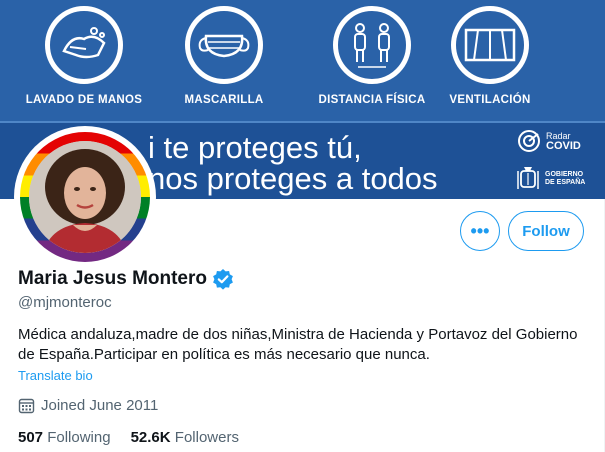 This screenshot has width=605, height=452. Describe the element at coordinates (528, 178) in the screenshot. I see `coat-of-arms-icon` at that location.